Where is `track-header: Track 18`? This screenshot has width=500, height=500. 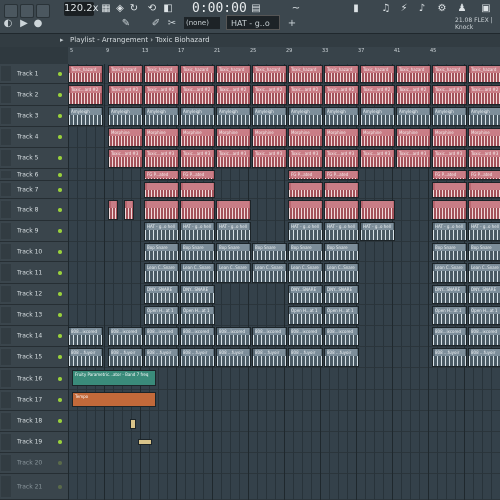
track-header: Track 18 is located at coordinates (34, 421).